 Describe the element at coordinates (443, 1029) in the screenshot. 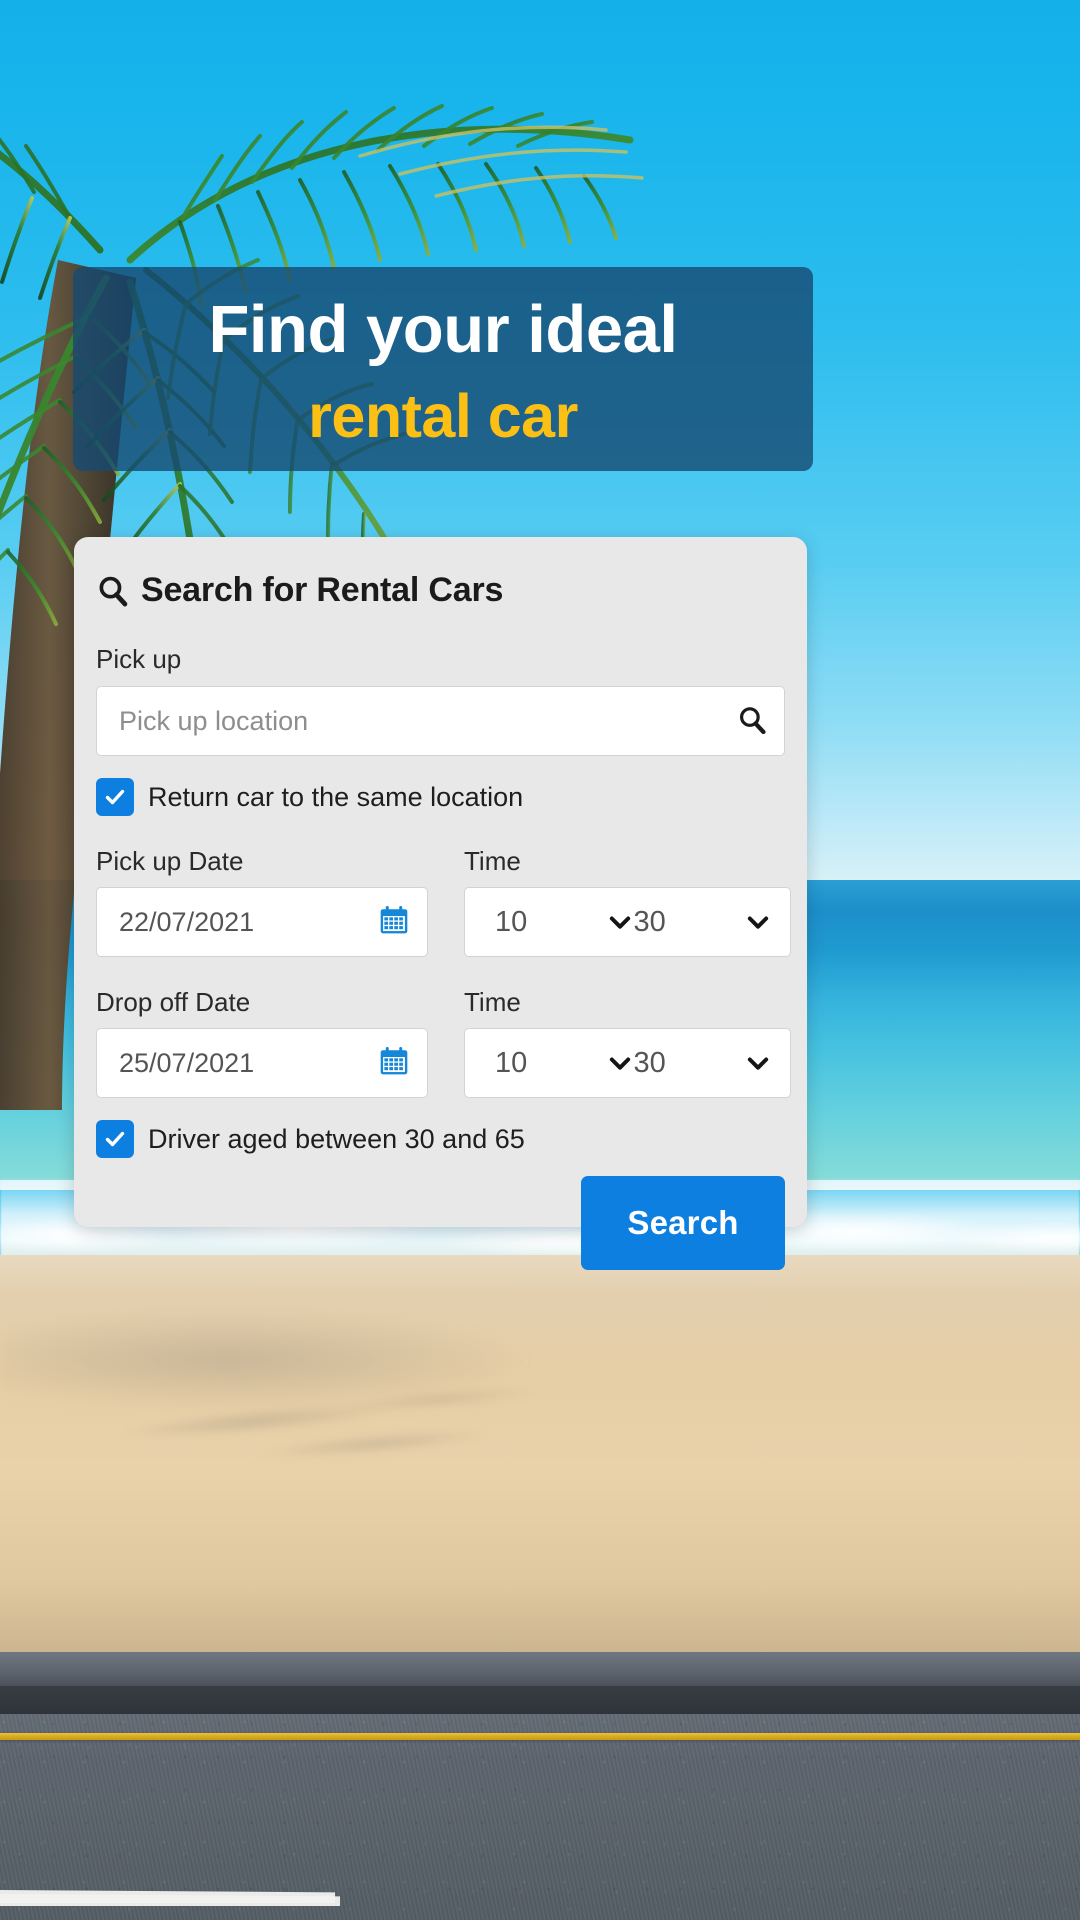

I see `dropoff-datetime-row: Drop off Date 25/07/2021 Time 10 30` at that location.